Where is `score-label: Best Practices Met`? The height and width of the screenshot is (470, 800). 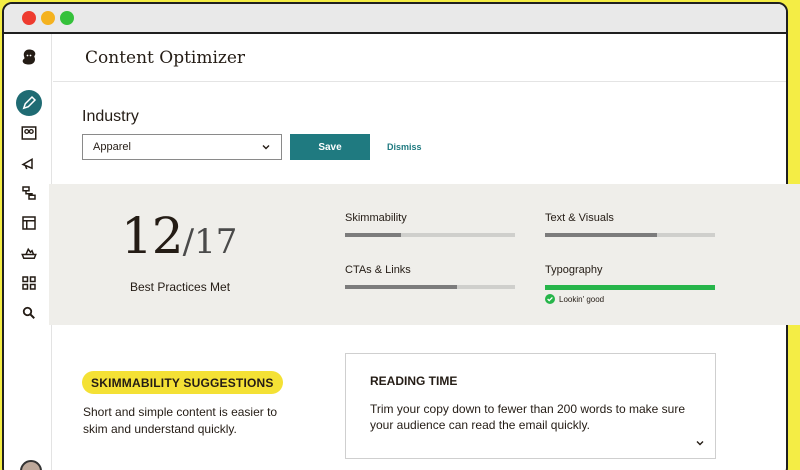
score-label: Best Practices Met is located at coordinates (180, 287).